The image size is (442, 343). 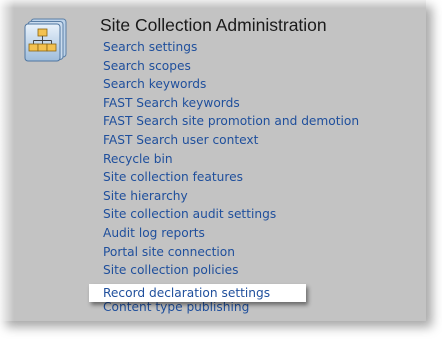 I want to click on recycle-bin-link: Recycle bin, so click(x=138, y=159).